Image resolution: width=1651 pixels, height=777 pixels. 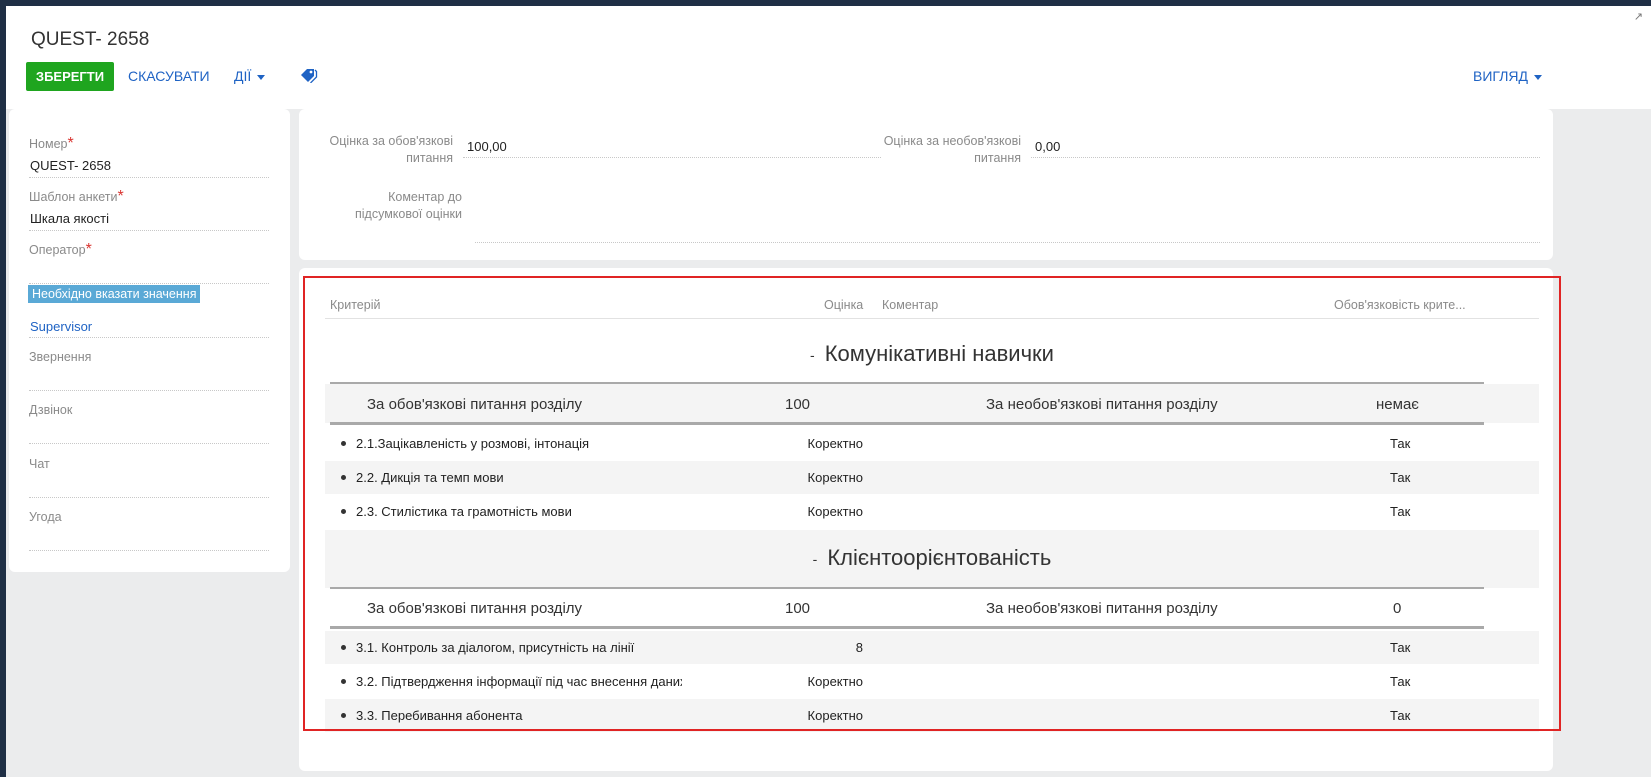 I want to click on number-value: QUEST- 2658, so click(x=70, y=165).